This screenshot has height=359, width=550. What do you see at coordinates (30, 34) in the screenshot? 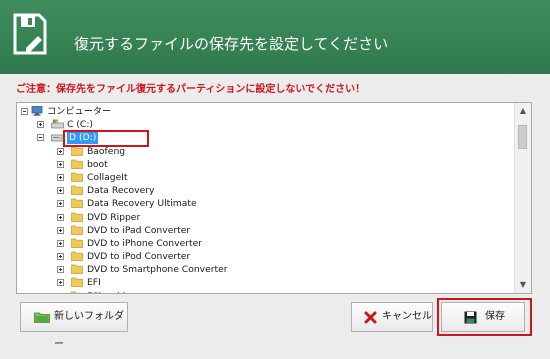
I see `save-disk-icon` at bounding box center [30, 34].